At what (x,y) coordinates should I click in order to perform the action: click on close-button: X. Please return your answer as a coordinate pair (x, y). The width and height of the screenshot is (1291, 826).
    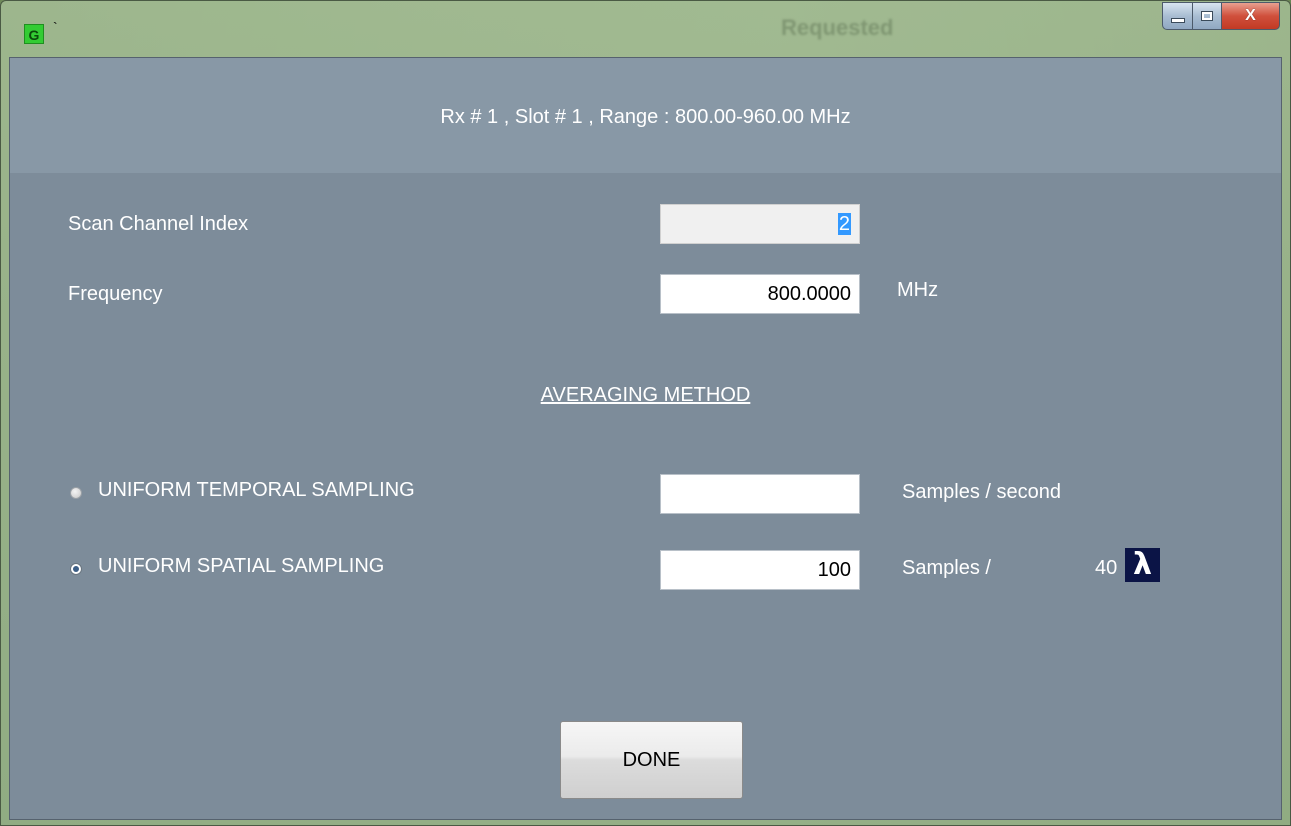
    Looking at the image, I should click on (1251, 16).